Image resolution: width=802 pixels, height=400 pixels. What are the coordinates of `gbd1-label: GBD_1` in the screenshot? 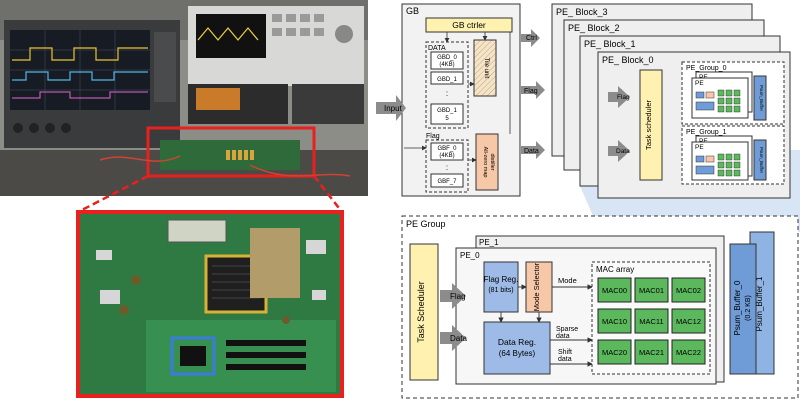 It's located at (447, 80).